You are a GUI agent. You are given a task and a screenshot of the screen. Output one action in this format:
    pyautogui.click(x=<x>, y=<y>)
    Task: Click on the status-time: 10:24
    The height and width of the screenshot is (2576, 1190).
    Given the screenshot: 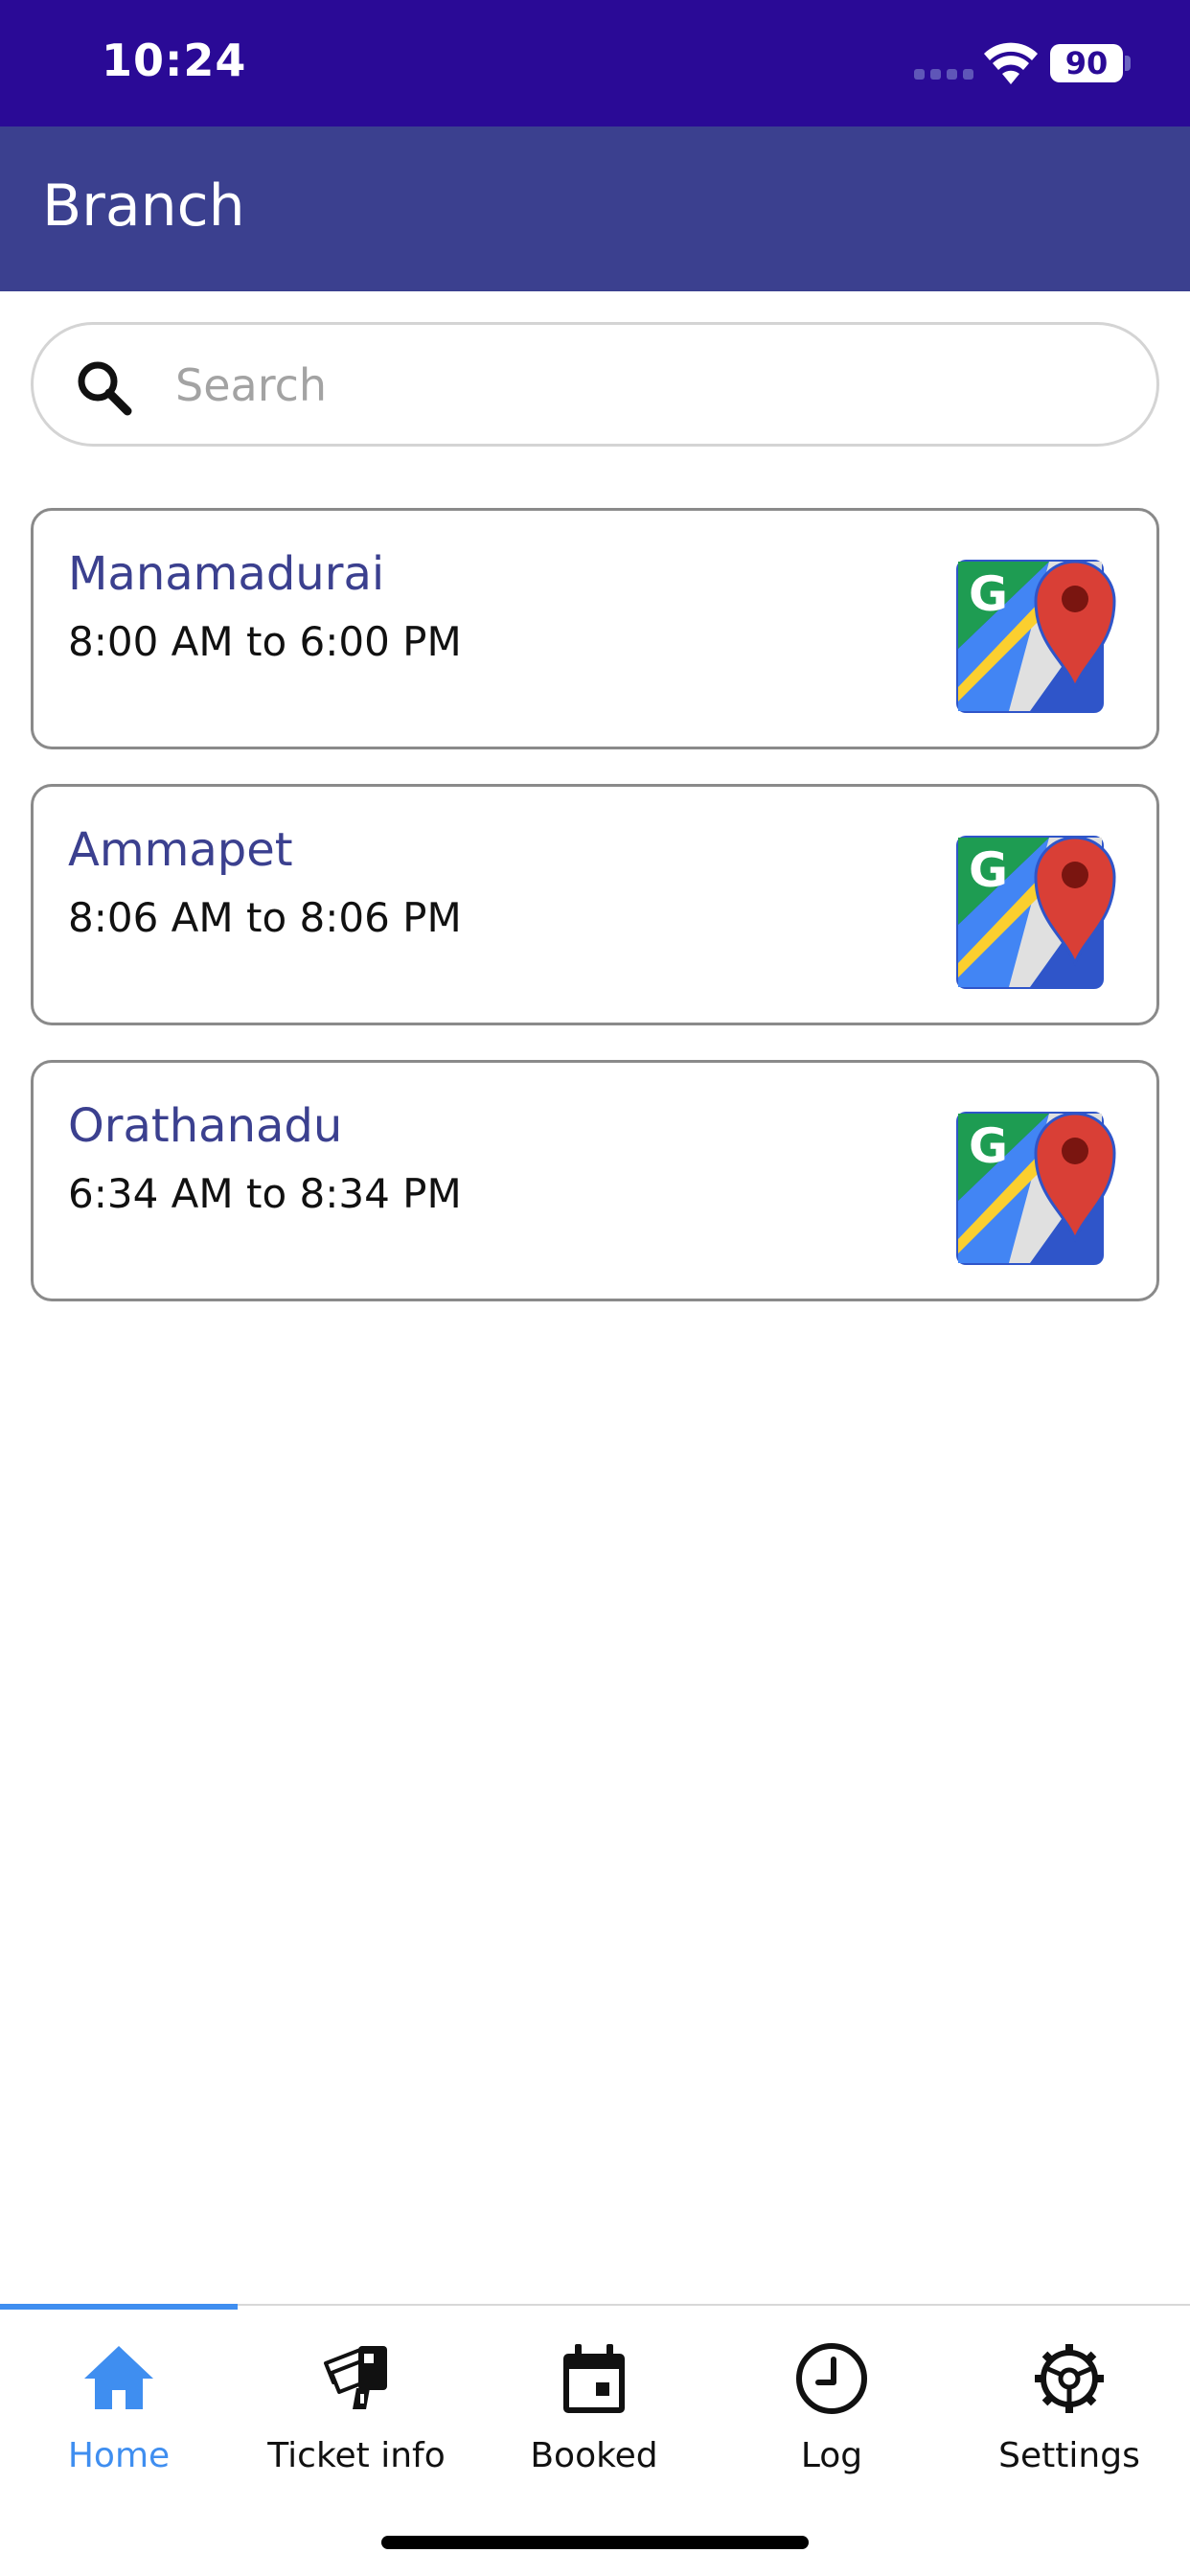 What is the action you would take?
    pyautogui.click(x=175, y=60)
    